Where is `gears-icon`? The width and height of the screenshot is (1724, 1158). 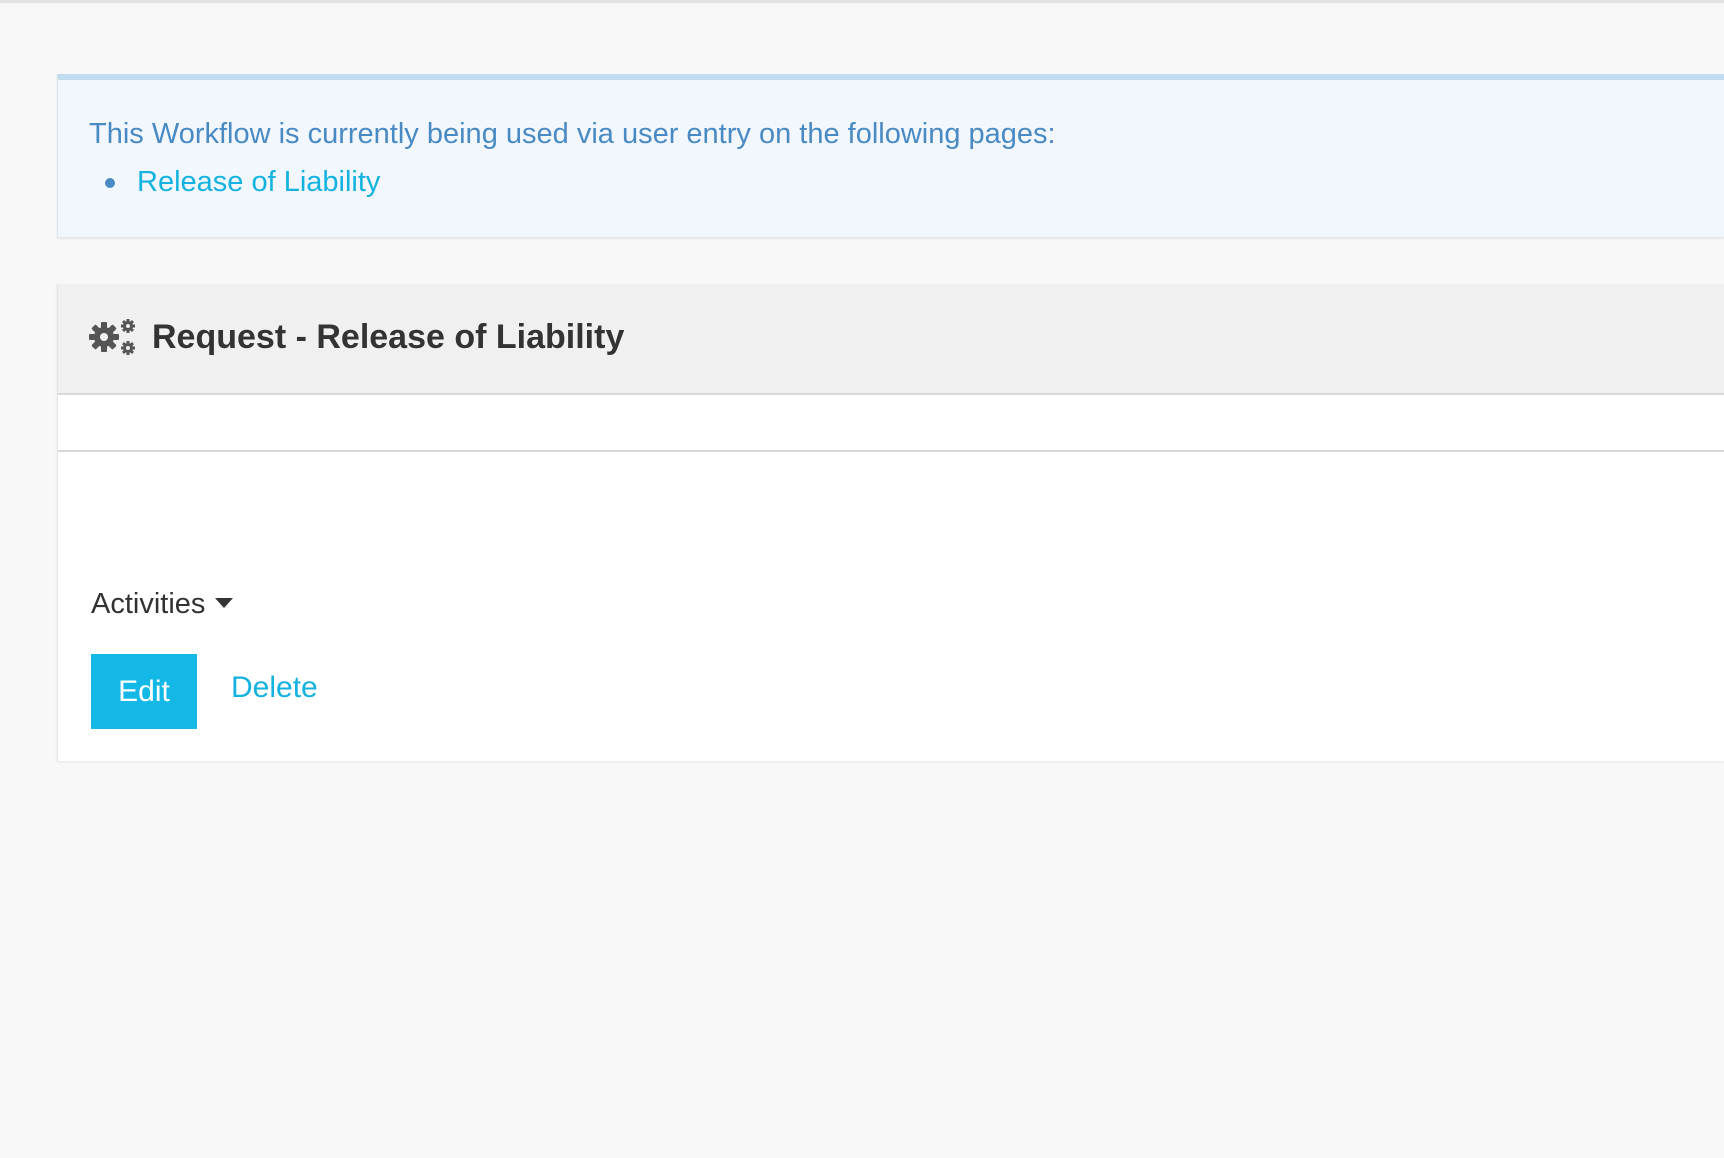 gears-icon is located at coordinates (112, 337).